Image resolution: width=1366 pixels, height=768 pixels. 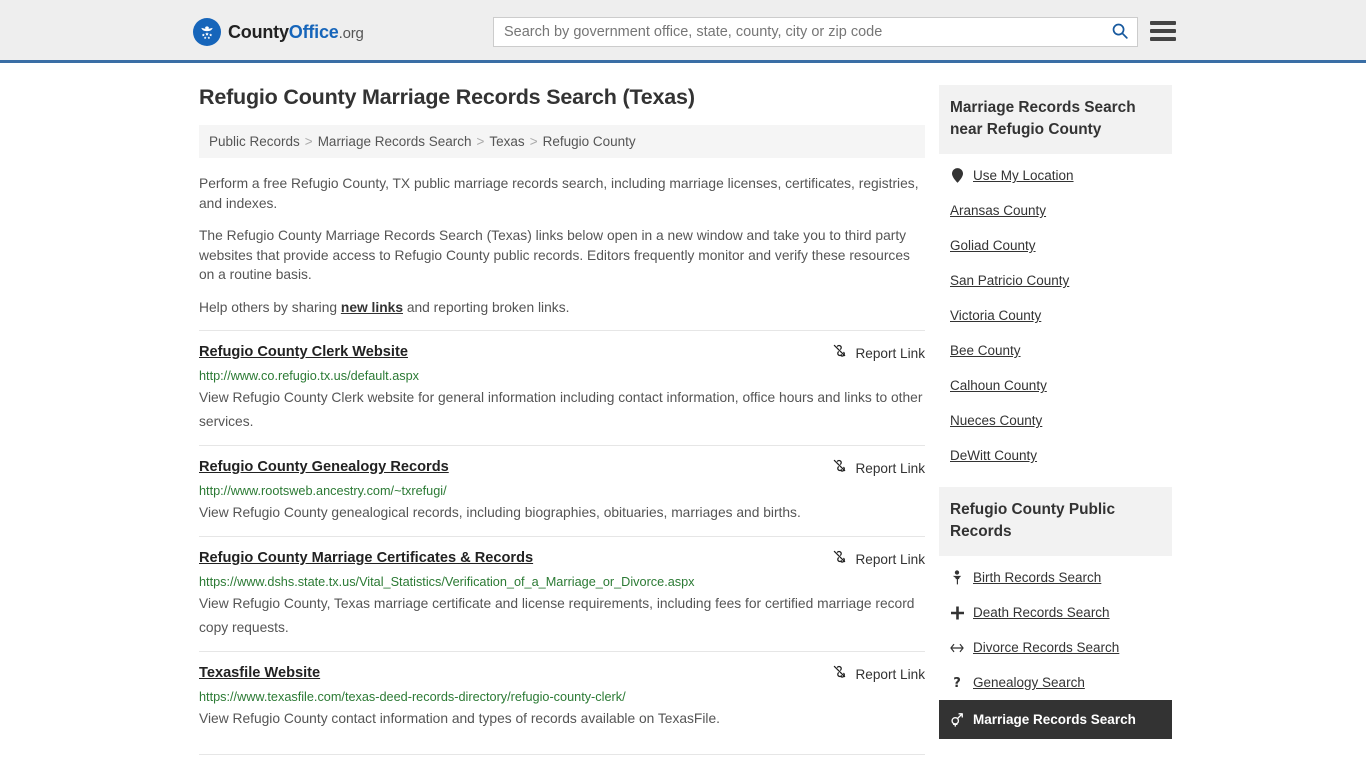 I want to click on intro-p3-before: Help others by sharing, so click(x=270, y=307).